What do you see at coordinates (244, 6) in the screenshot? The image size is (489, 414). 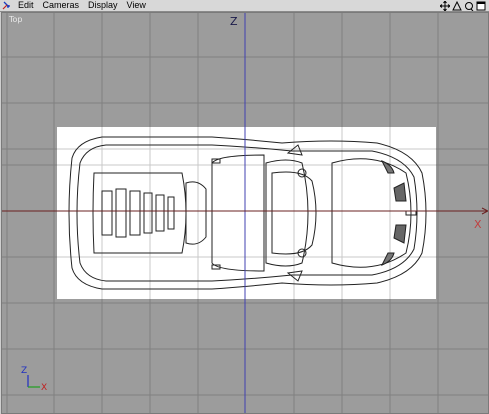 I see `menu-bar: Edit Cameras Display View` at bounding box center [244, 6].